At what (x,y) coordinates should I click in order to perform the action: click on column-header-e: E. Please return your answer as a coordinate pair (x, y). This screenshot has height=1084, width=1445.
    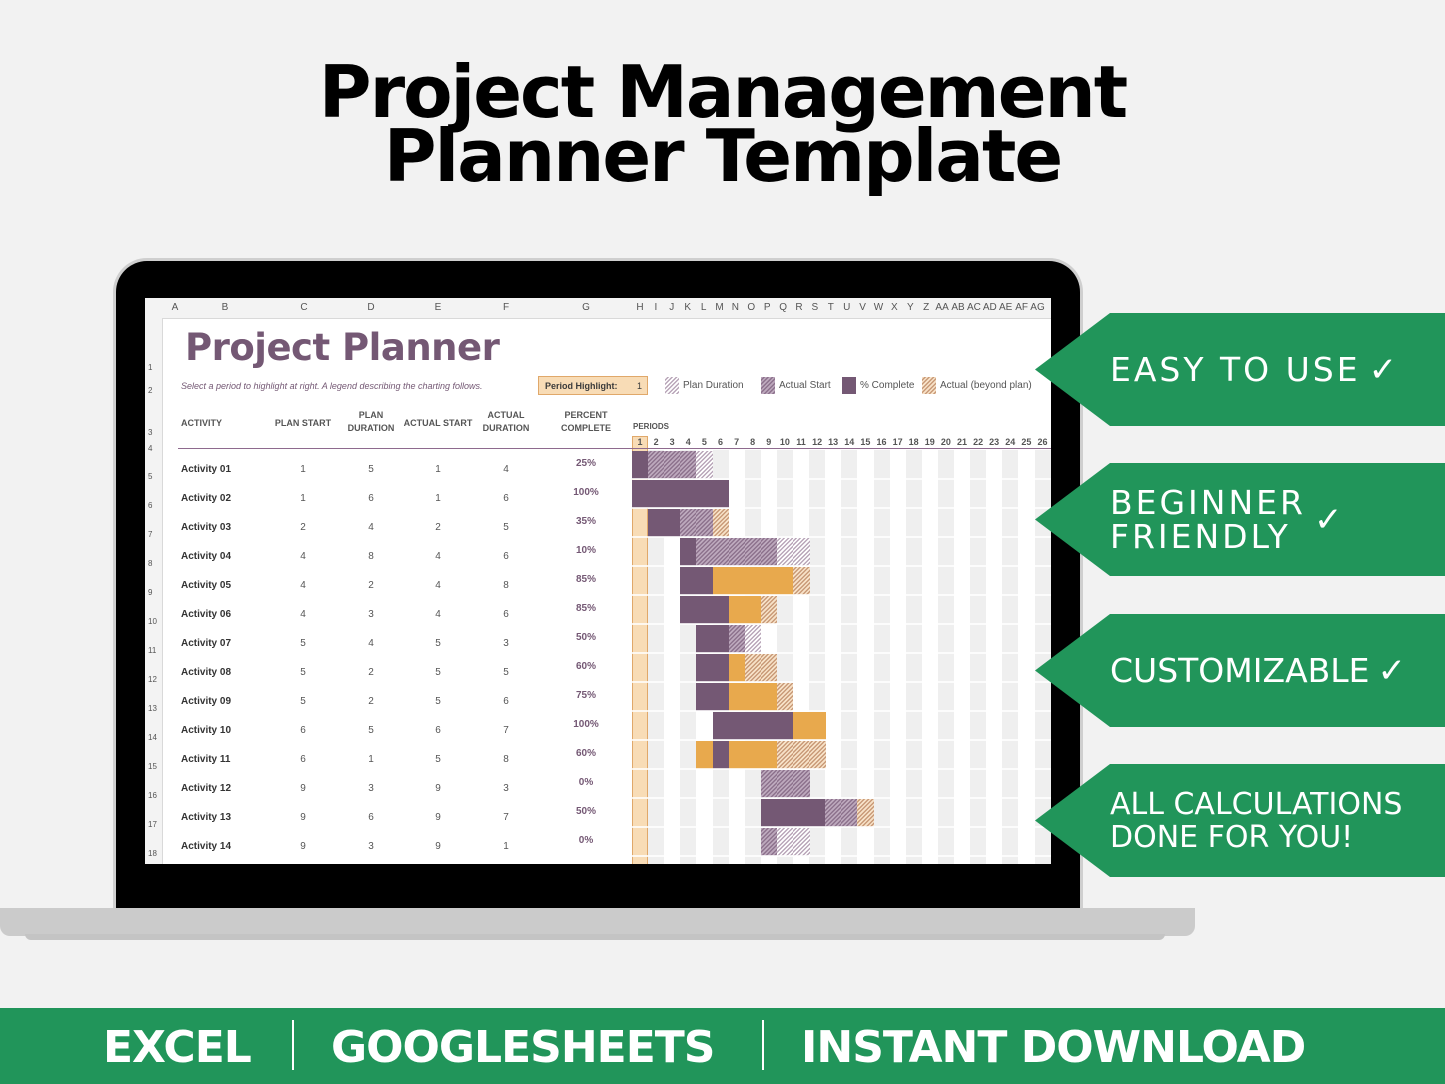
    Looking at the image, I should click on (438, 307).